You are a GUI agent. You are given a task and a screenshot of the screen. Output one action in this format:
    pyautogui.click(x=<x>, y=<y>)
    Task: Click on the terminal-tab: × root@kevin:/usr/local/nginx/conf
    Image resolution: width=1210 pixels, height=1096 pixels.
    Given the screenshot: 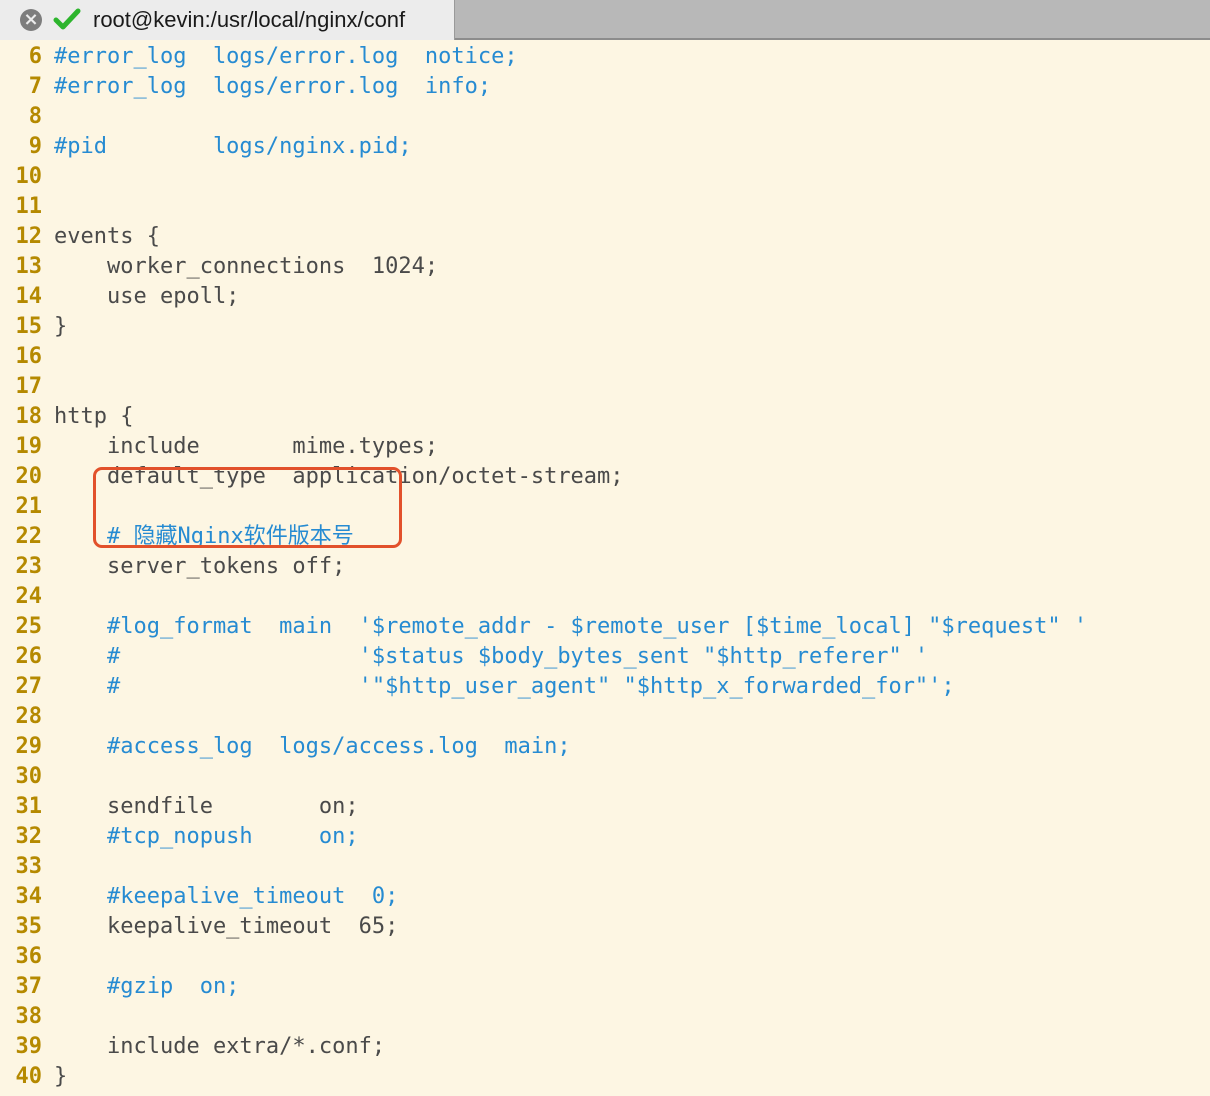 What is the action you would take?
    pyautogui.click(x=227, y=20)
    